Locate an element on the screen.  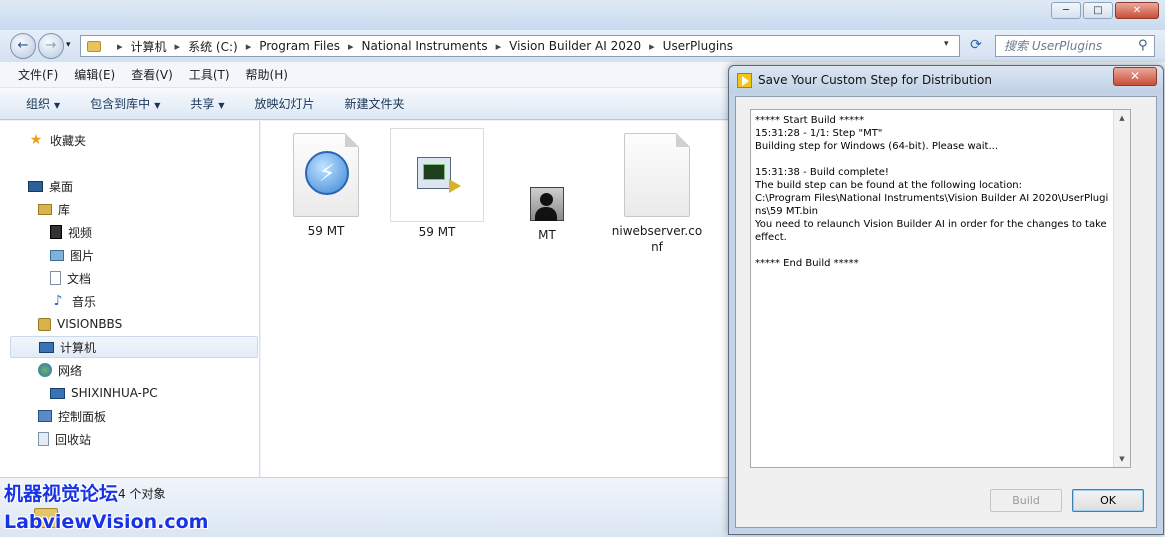
dialog-close-button: ✕ is located at coordinates (1135, 76).